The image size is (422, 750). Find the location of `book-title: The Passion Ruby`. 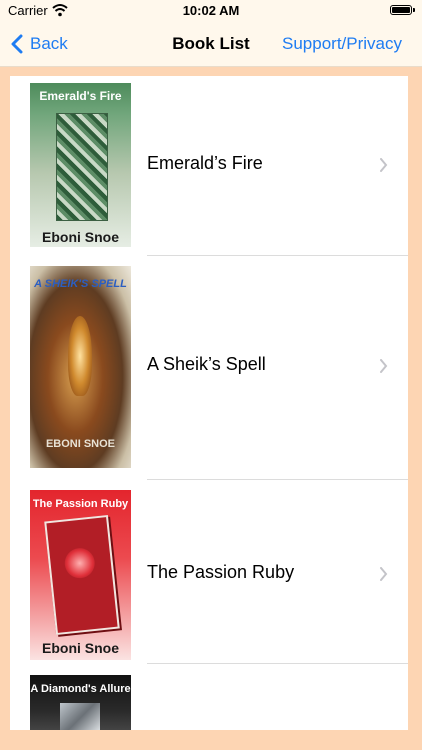

book-title: The Passion Ruby is located at coordinates (221, 572).